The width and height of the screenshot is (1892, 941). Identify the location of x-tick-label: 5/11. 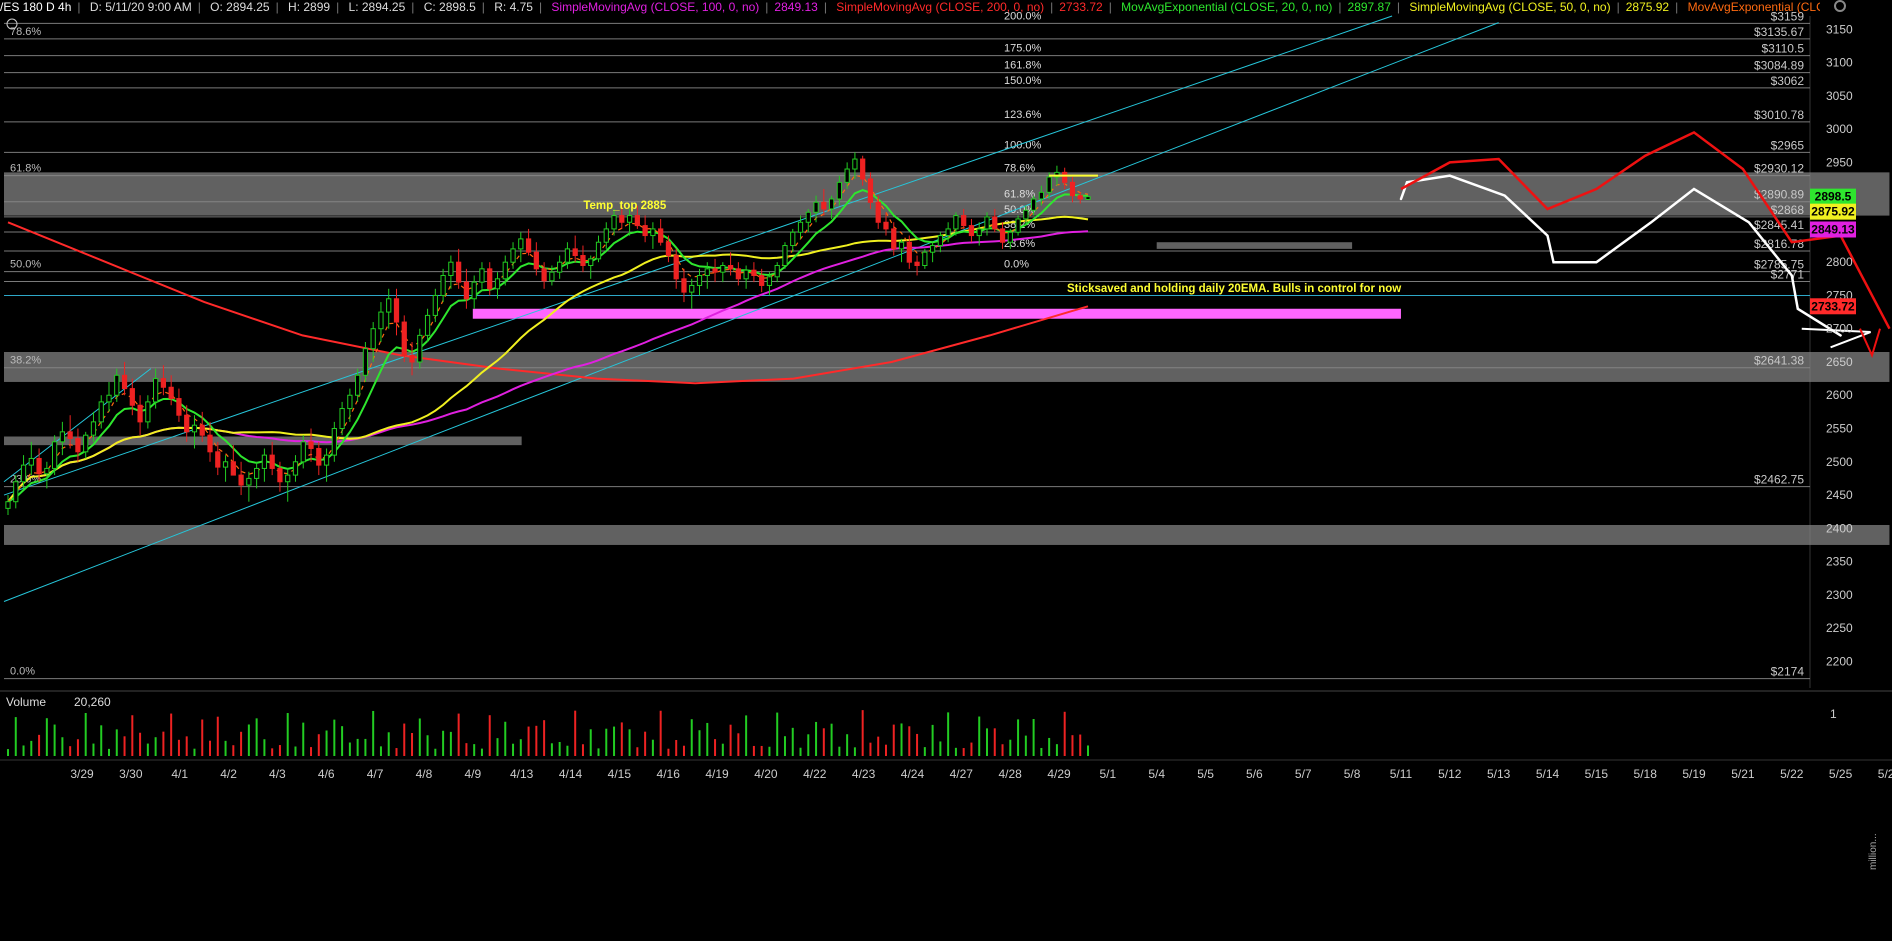
(1401, 774).